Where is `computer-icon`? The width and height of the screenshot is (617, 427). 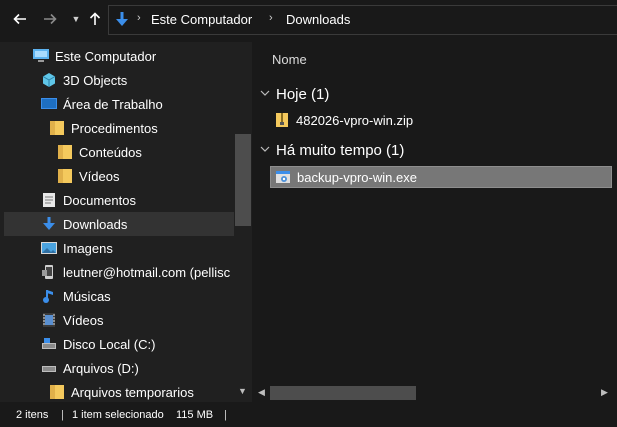
computer-icon is located at coordinates (41, 56).